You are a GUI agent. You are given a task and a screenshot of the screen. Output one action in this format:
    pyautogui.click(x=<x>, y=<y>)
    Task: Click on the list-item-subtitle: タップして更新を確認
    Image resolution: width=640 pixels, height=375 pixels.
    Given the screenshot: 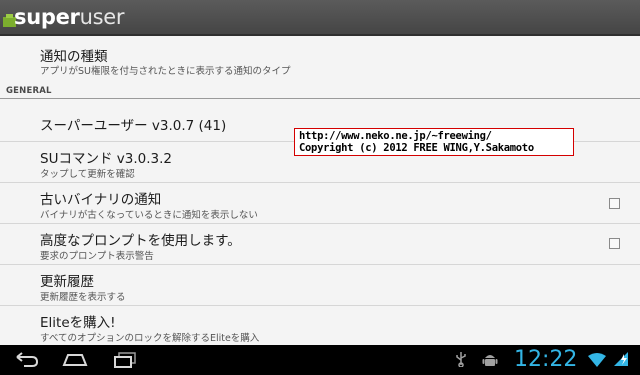 What is the action you would take?
    pyautogui.click(x=87, y=174)
    